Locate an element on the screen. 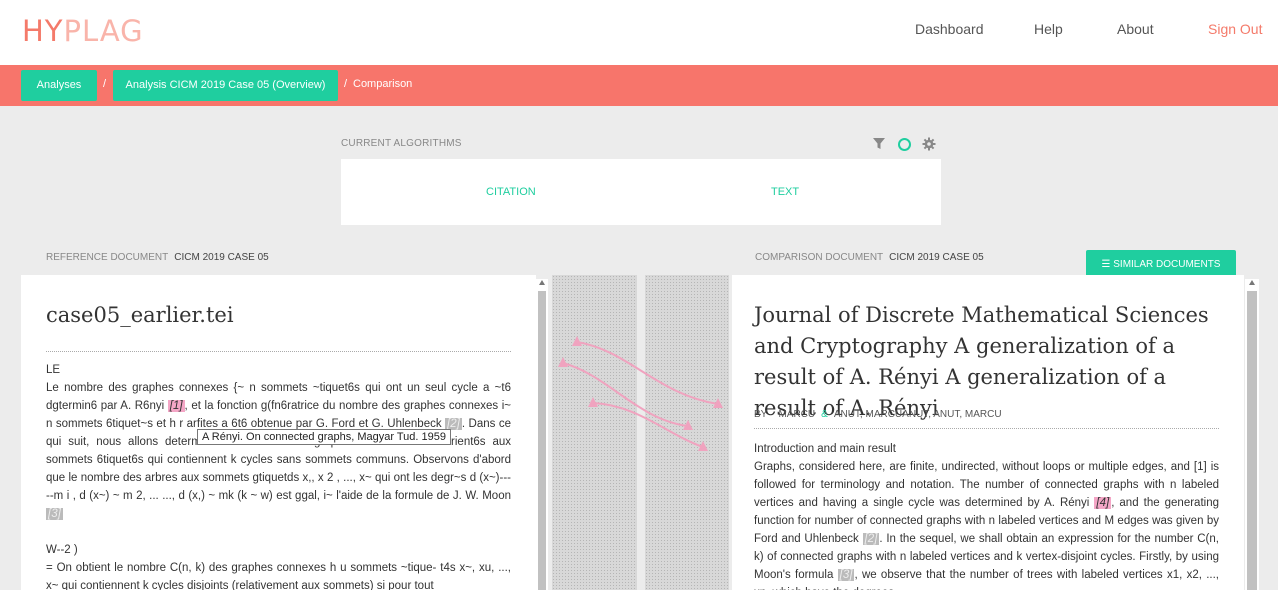 This screenshot has height=590, width=1278. nav-about: About is located at coordinates (1135, 29).